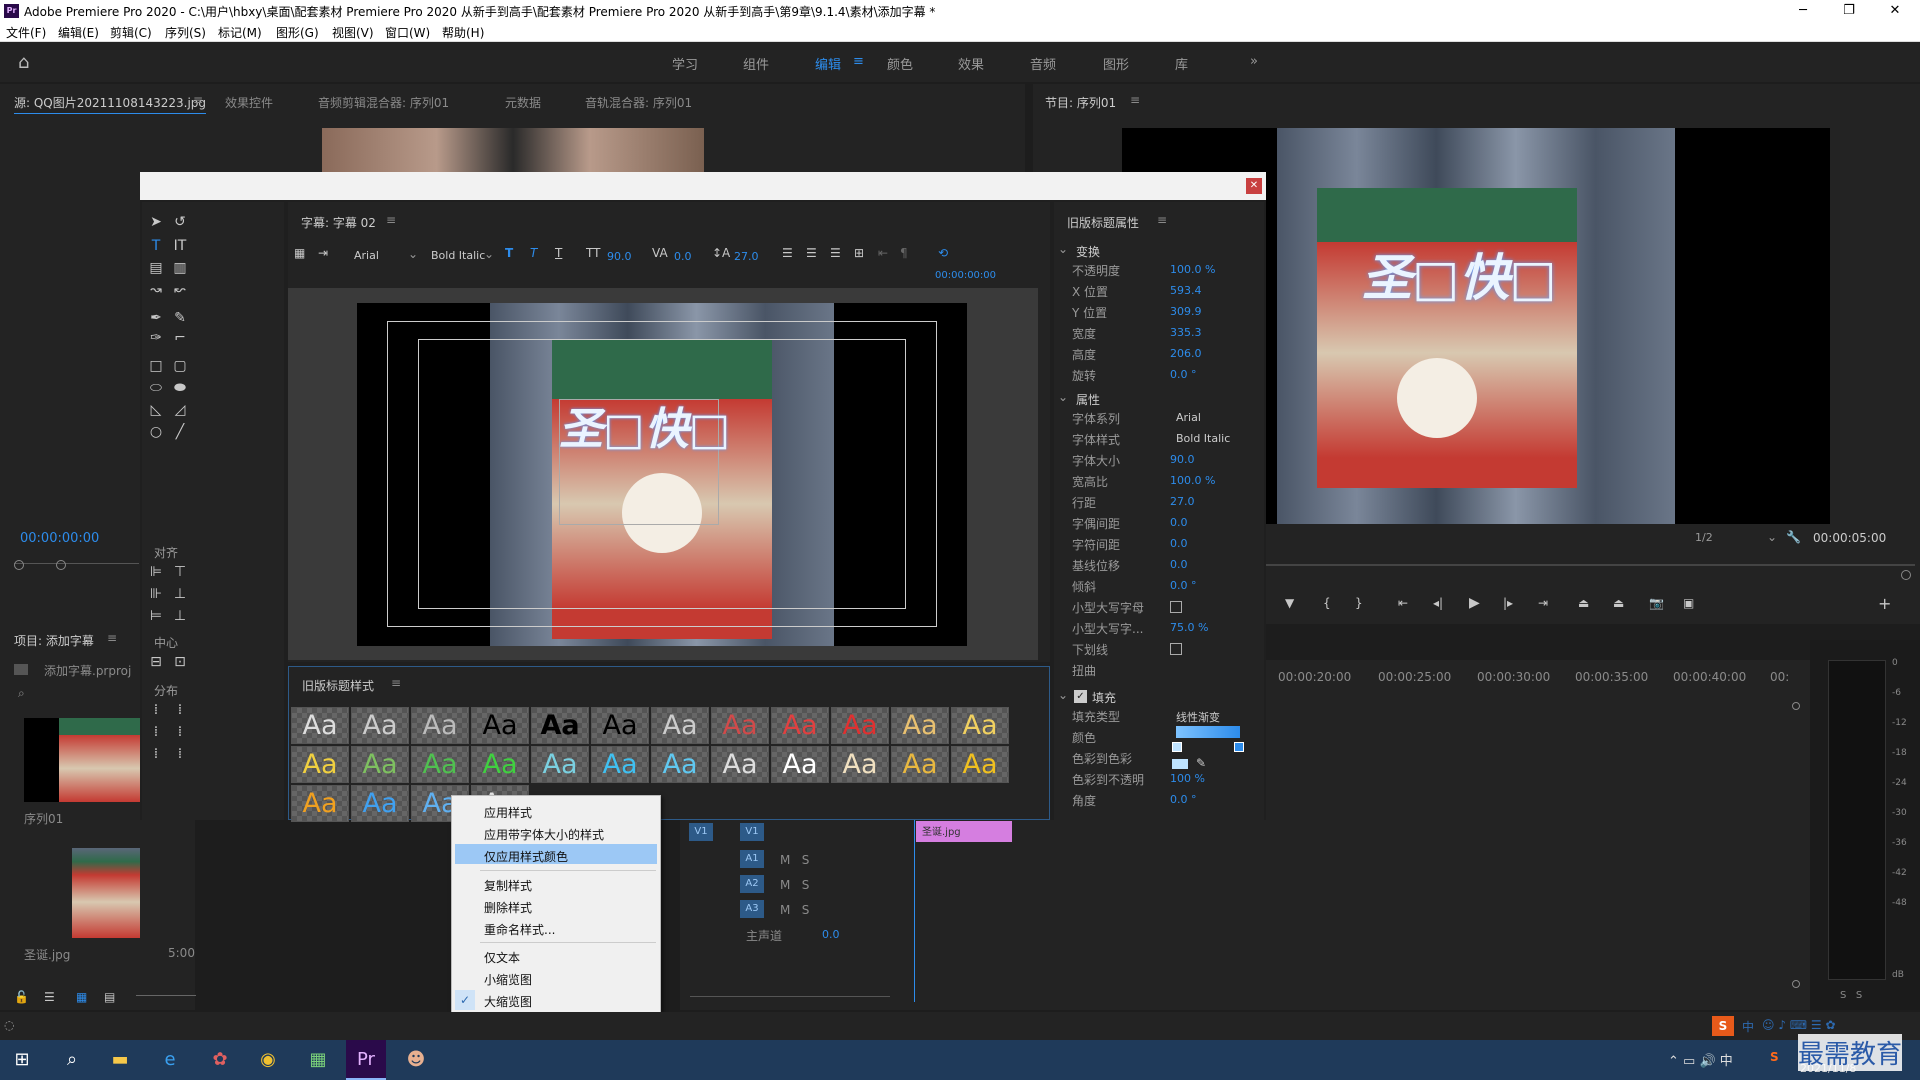  Describe the element at coordinates (489, 254) in the screenshot. I see `font-style-arrow-icon: ⌄` at that location.